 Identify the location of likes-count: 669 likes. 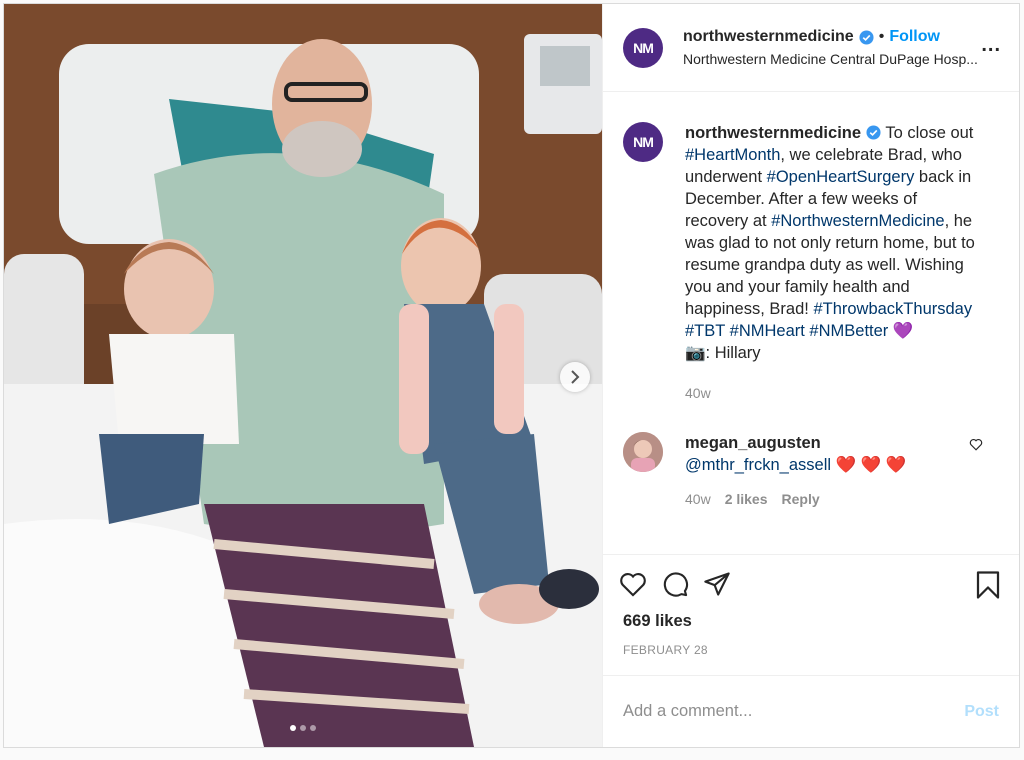
(811, 621).